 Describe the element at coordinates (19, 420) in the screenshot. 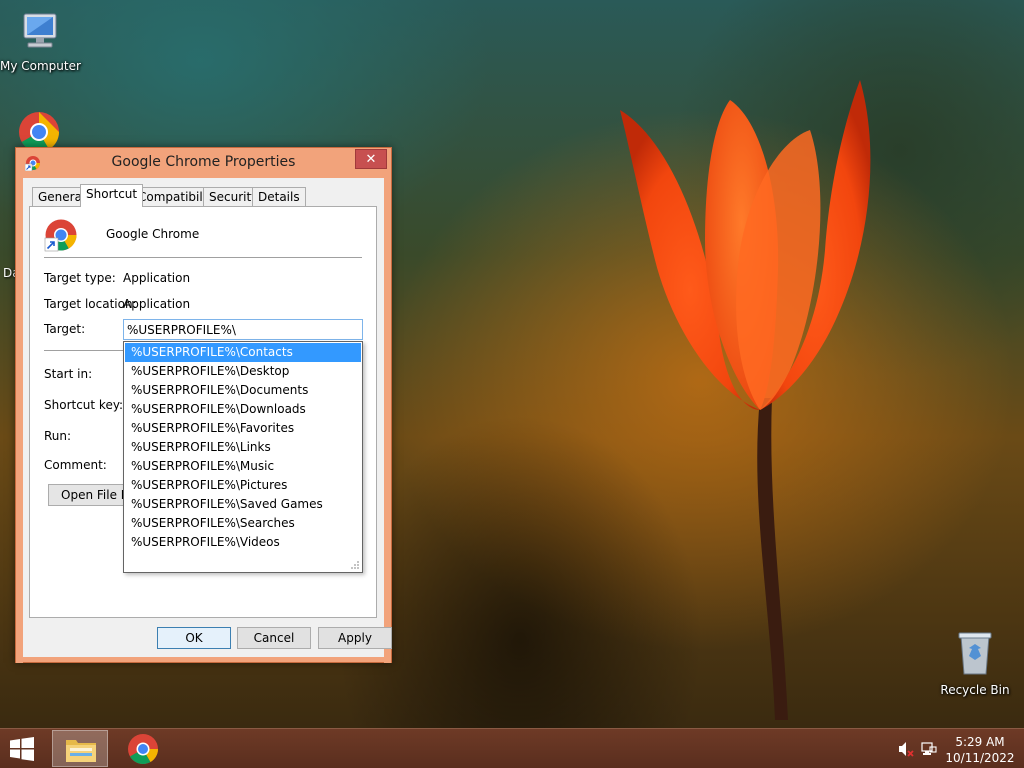

I see `dialog-frame-left` at that location.